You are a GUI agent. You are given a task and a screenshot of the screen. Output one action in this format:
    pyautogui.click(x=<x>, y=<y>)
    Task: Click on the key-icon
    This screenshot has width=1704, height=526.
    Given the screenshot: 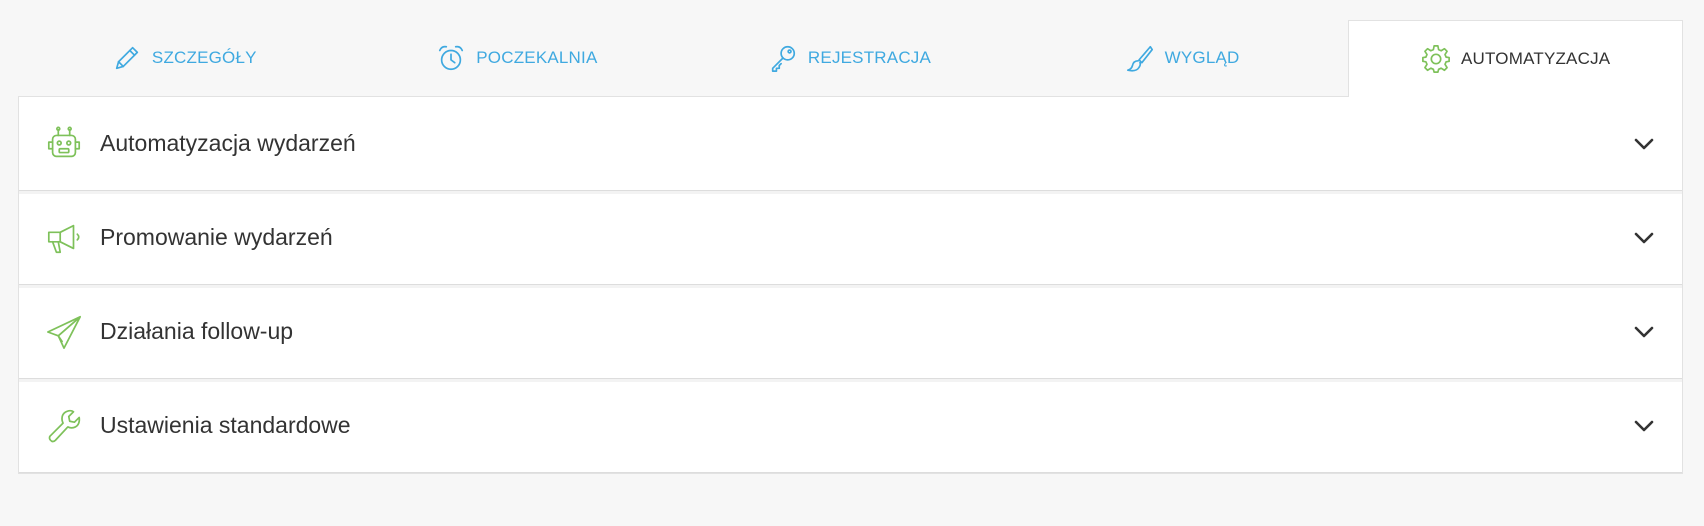 What is the action you would take?
    pyautogui.click(x=783, y=58)
    